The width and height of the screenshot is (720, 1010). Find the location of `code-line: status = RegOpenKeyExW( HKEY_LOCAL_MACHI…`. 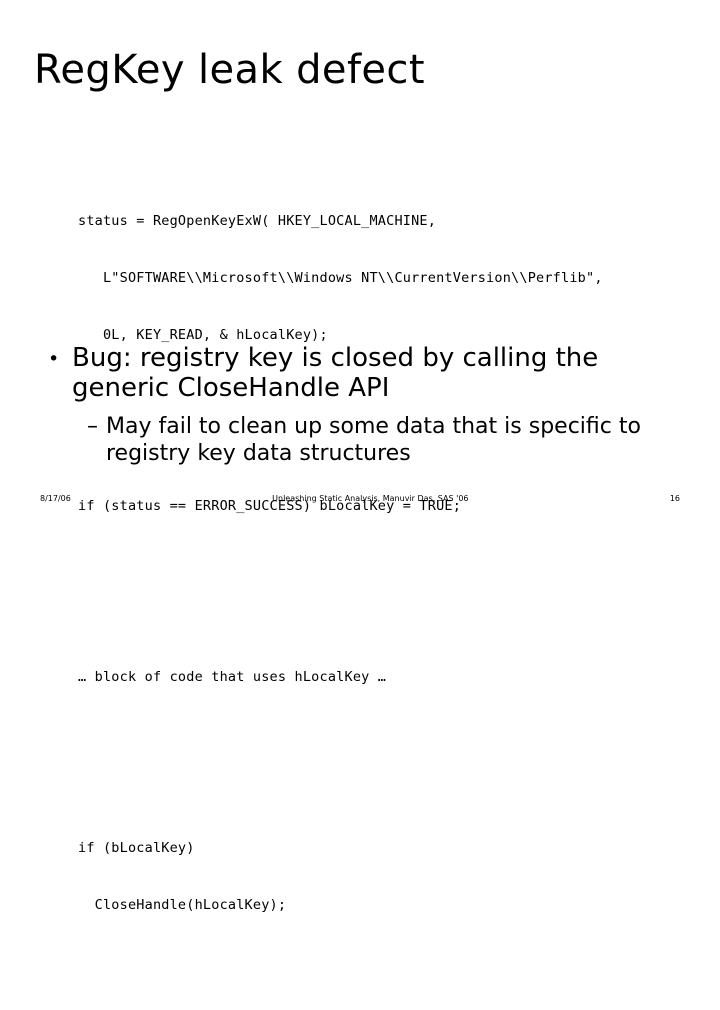

code-line: status = RegOpenKeyExW( HKEY_LOCAL_MACHI… is located at coordinates (257, 221).